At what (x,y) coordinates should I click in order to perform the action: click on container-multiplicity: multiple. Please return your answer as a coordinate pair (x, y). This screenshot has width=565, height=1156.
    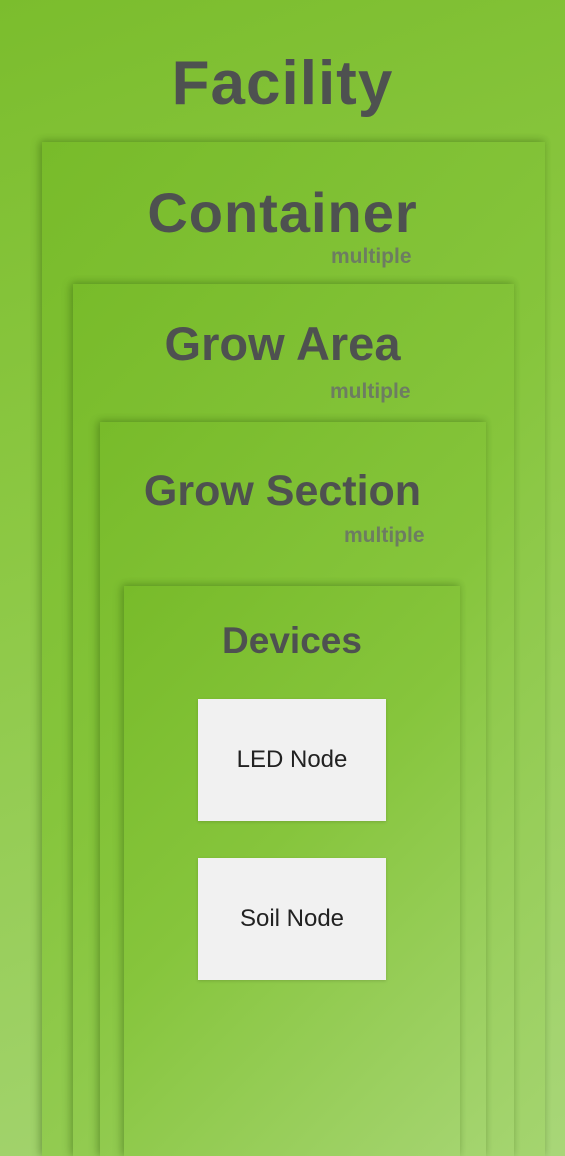
    Looking at the image, I should click on (371, 256).